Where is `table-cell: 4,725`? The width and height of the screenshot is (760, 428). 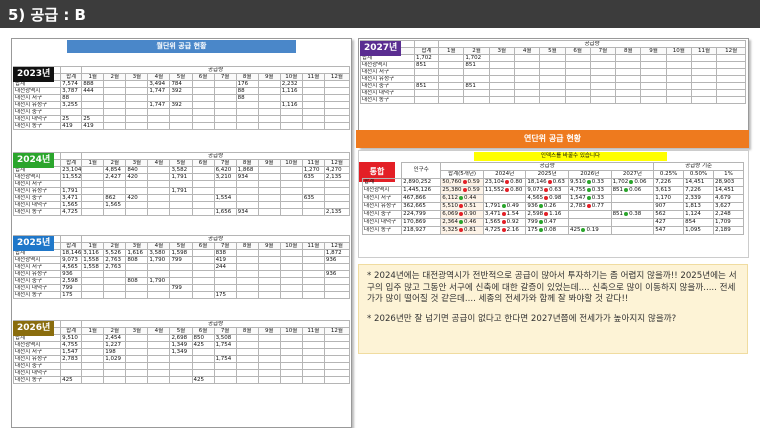
table-cell: 4,725 is located at coordinates (71, 212).